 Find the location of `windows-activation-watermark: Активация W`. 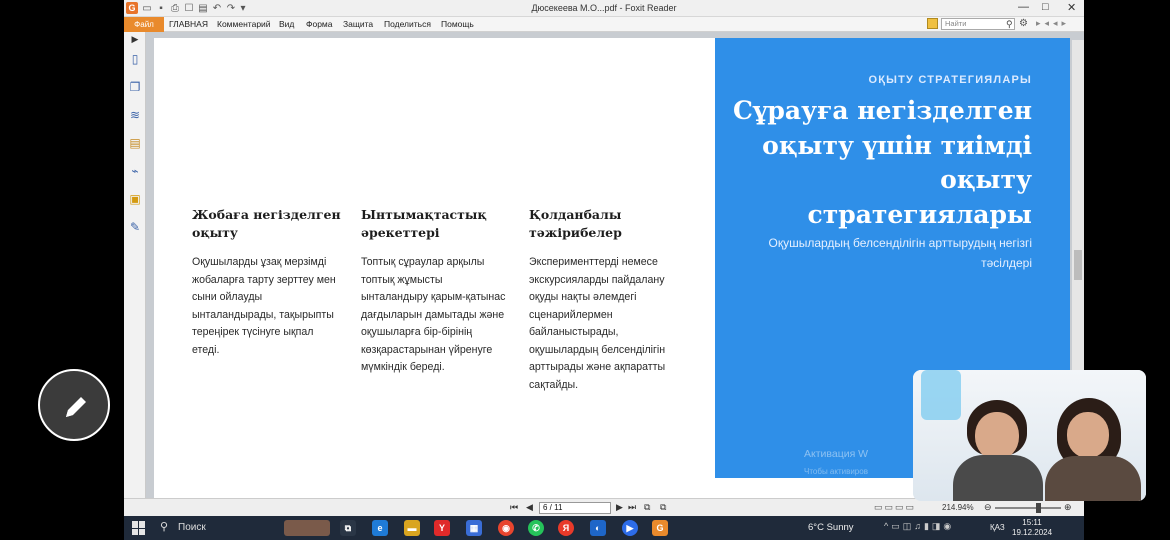

windows-activation-watermark: Активация W is located at coordinates (836, 454).